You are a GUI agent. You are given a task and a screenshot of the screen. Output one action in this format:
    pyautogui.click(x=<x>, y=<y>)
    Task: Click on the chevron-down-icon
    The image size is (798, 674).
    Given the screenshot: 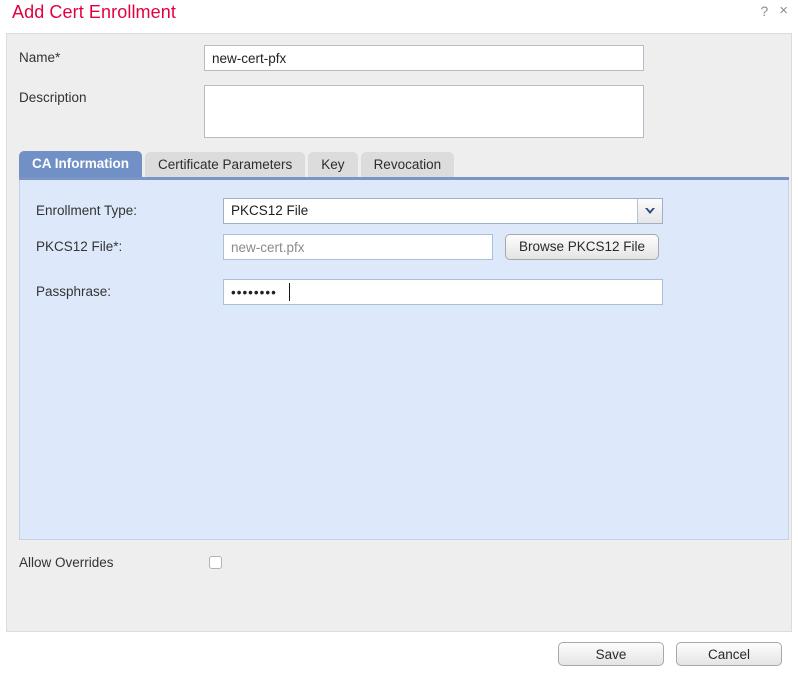 What is the action you would take?
    pyautogui.click(x=649, y=211)
    